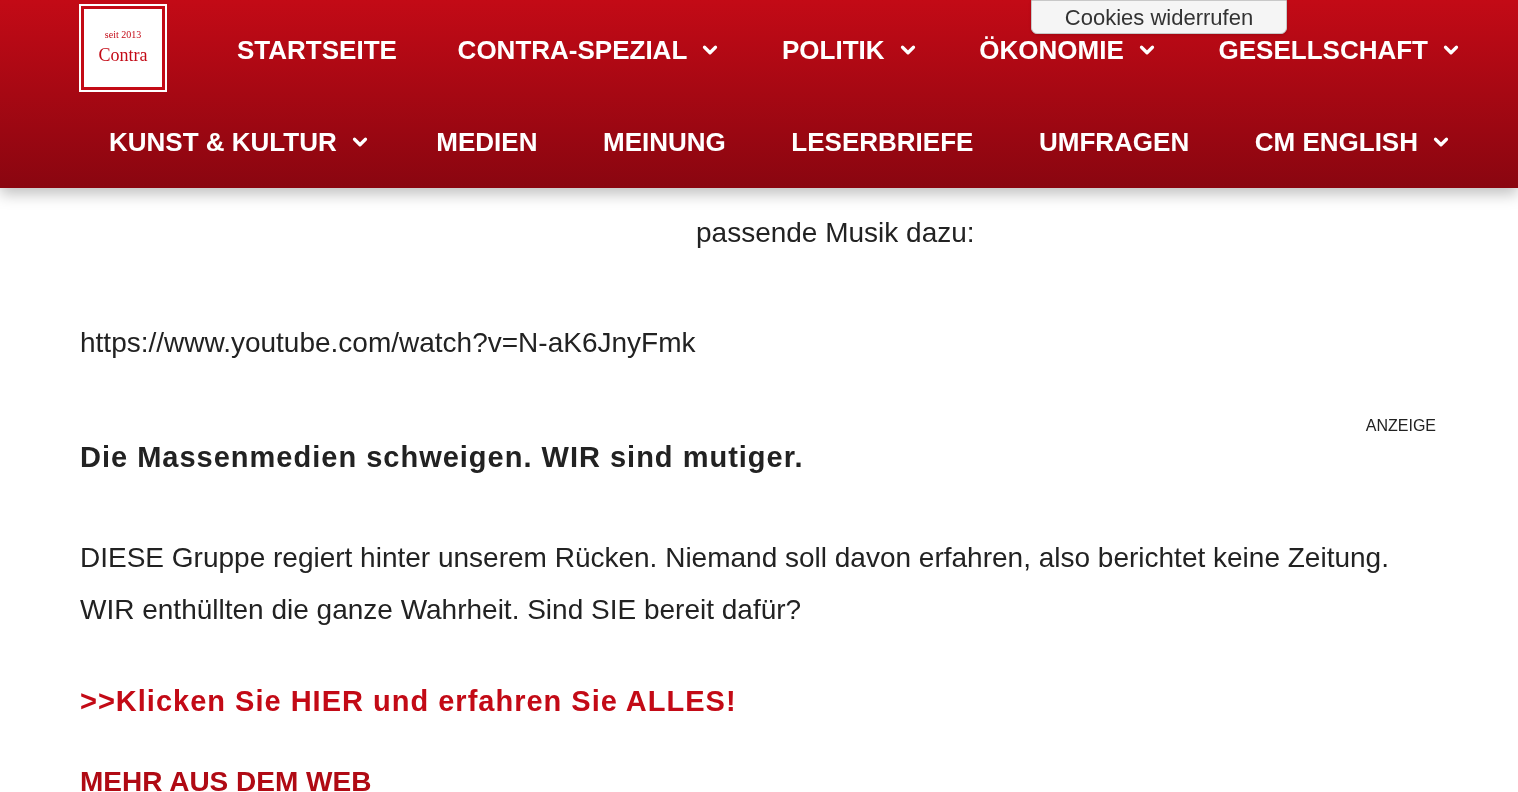 Image resolution: width=1518 pixels, height=792 pixels. What do you see at coordinates (123, 35) in the screenshot?
I see `logo-tagline: seit 2013` at bounding box center [123, 35].